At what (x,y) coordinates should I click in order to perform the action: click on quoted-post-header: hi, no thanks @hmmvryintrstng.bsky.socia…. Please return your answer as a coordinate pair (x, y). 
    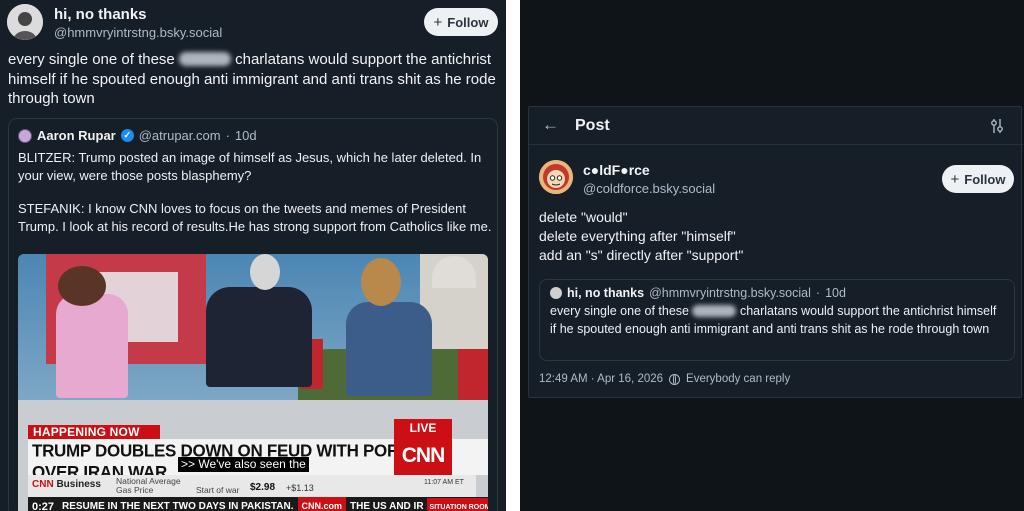
    Looking at the image, I should click on (698, 293).